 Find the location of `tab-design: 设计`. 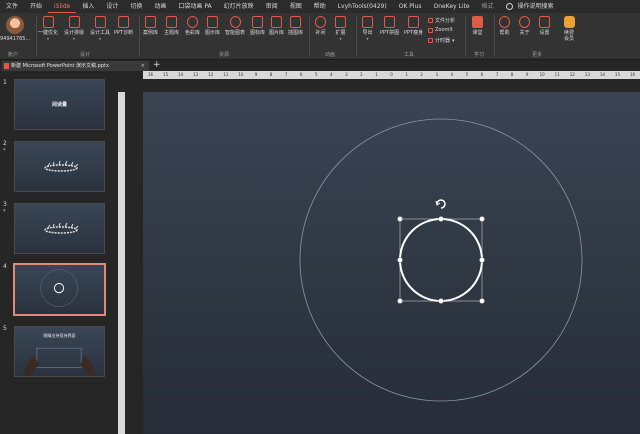

tab-design: 设计 is located at coordinates (112, 6).